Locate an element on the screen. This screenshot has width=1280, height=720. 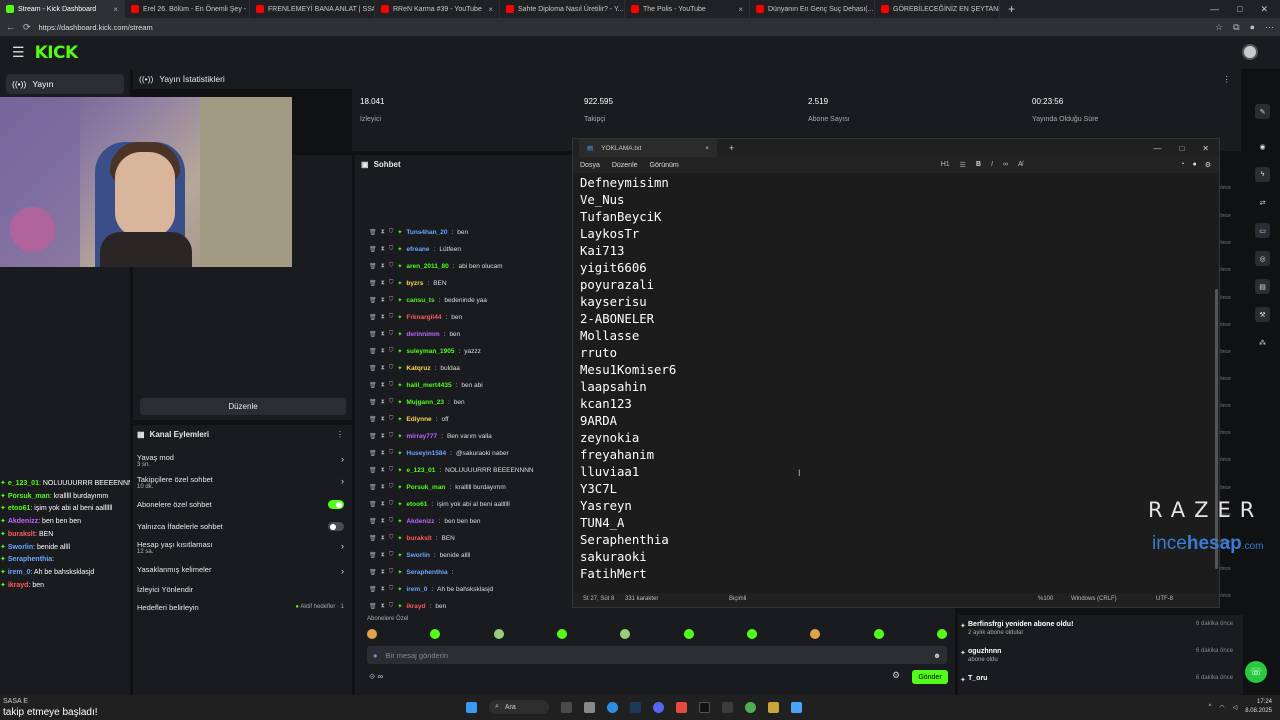
avatar is located at coordinates (1250, 52).